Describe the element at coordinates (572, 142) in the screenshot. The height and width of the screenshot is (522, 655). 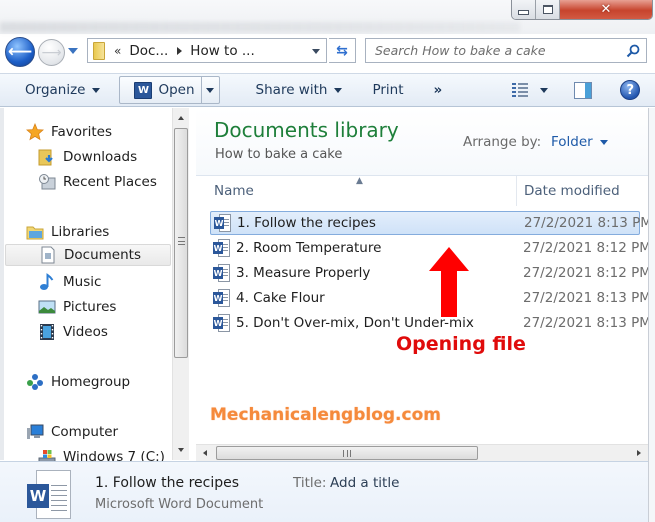
I see `arrange-by-value: Folder` at that location.